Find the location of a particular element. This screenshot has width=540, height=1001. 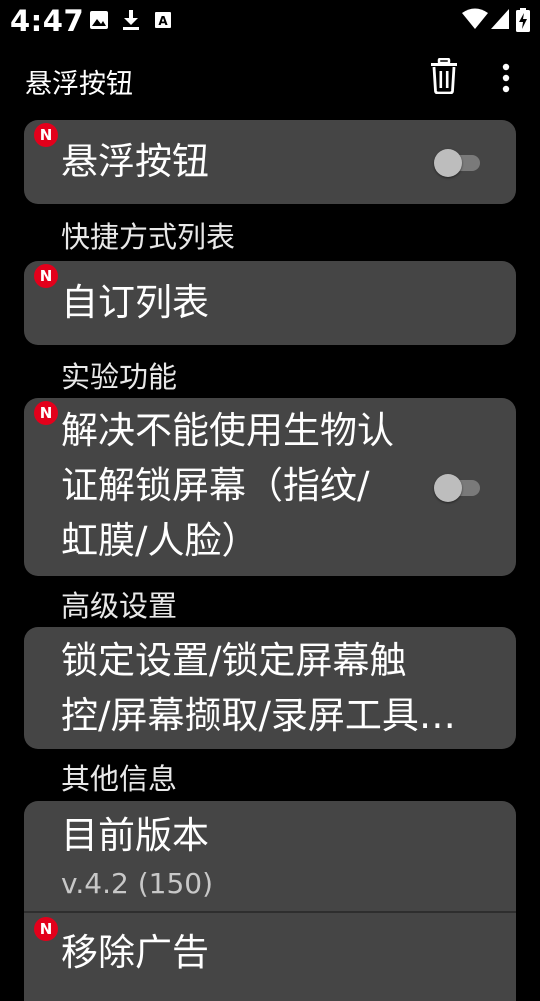

version-label: 目前版本 is located at coordinates (135, 835).